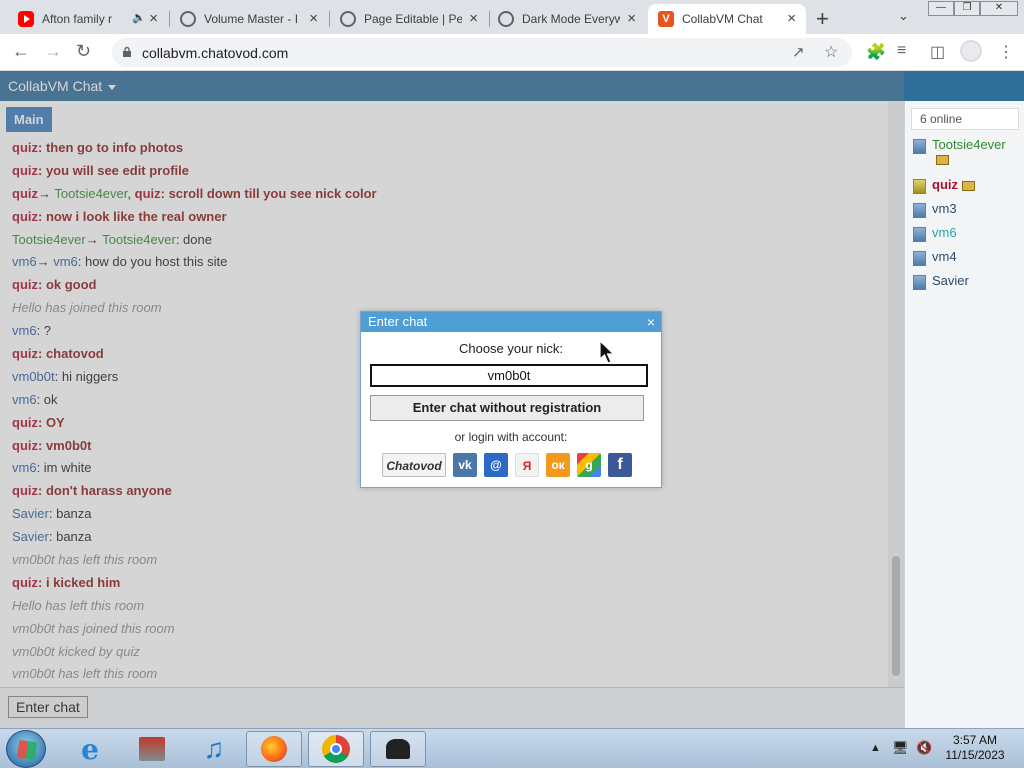 The image size is (1024, 769). I want to click on hat-app-taskbar-icon, so click(398, 749).